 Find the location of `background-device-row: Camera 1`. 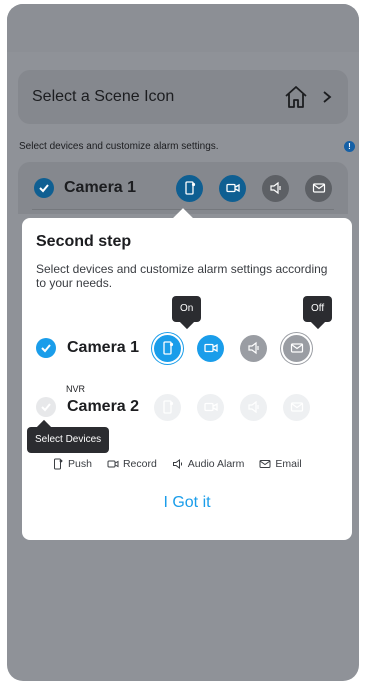

background-device-row: Camera 1 is located at coordinates (183, 188).